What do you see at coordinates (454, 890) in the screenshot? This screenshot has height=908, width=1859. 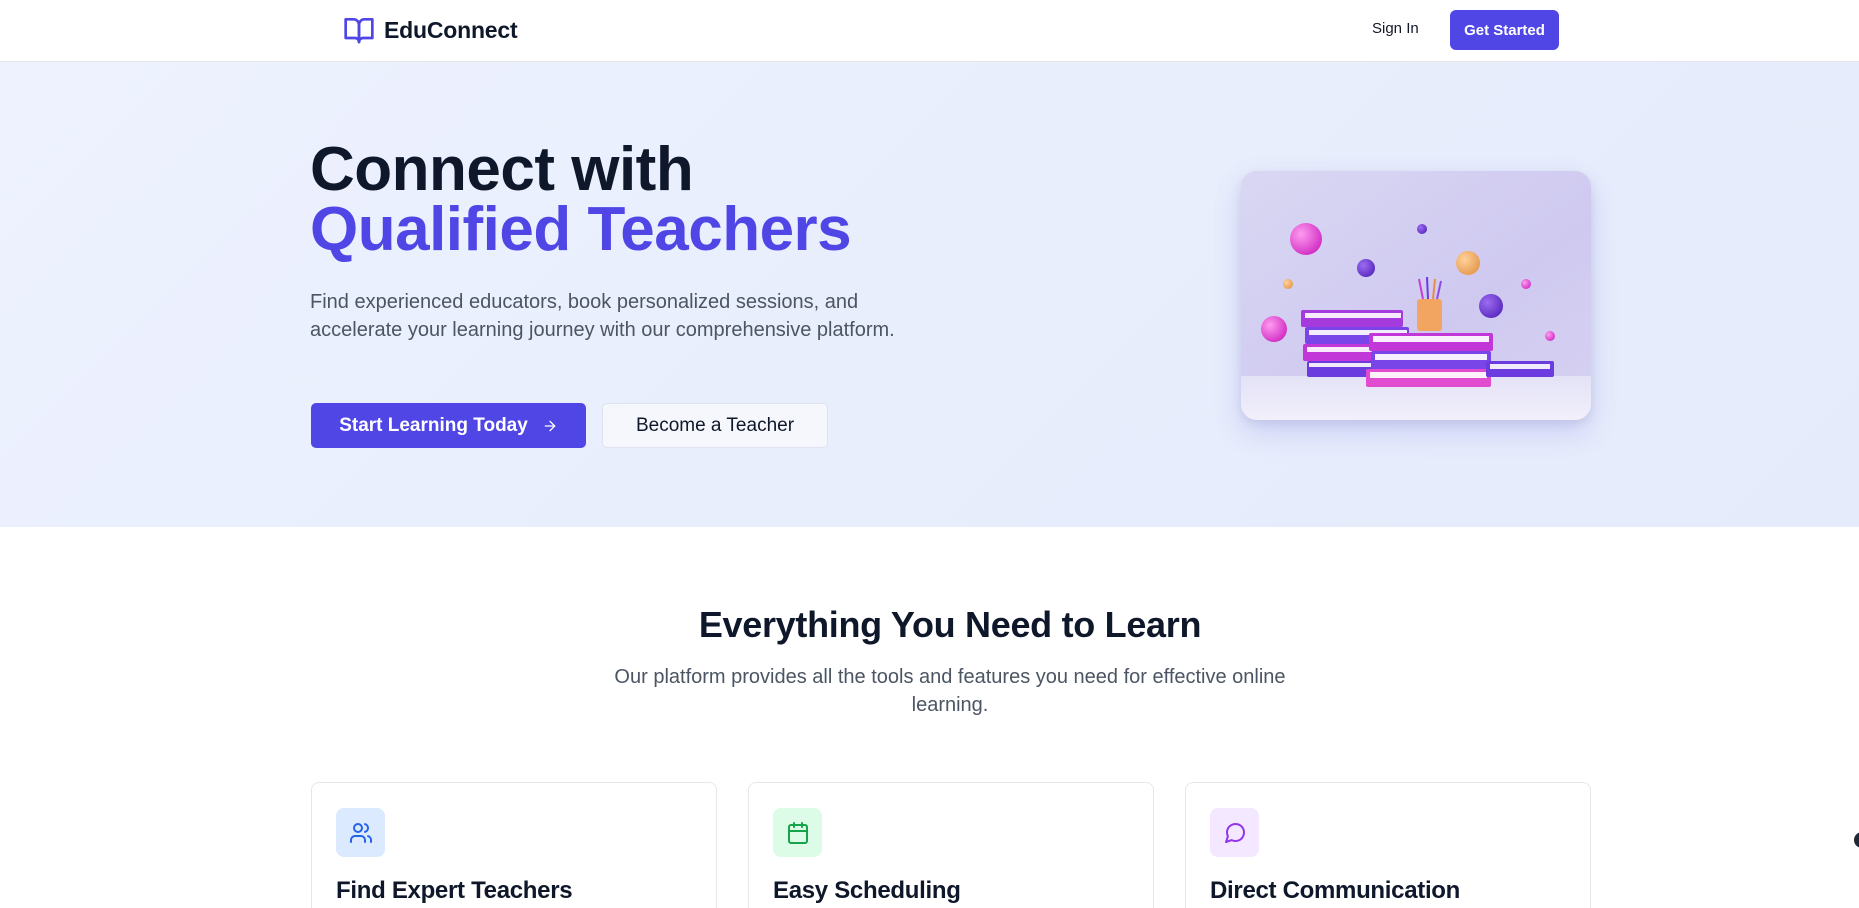 I see `card-title: Find Expert Teachers` at bounding box center [454, 890].